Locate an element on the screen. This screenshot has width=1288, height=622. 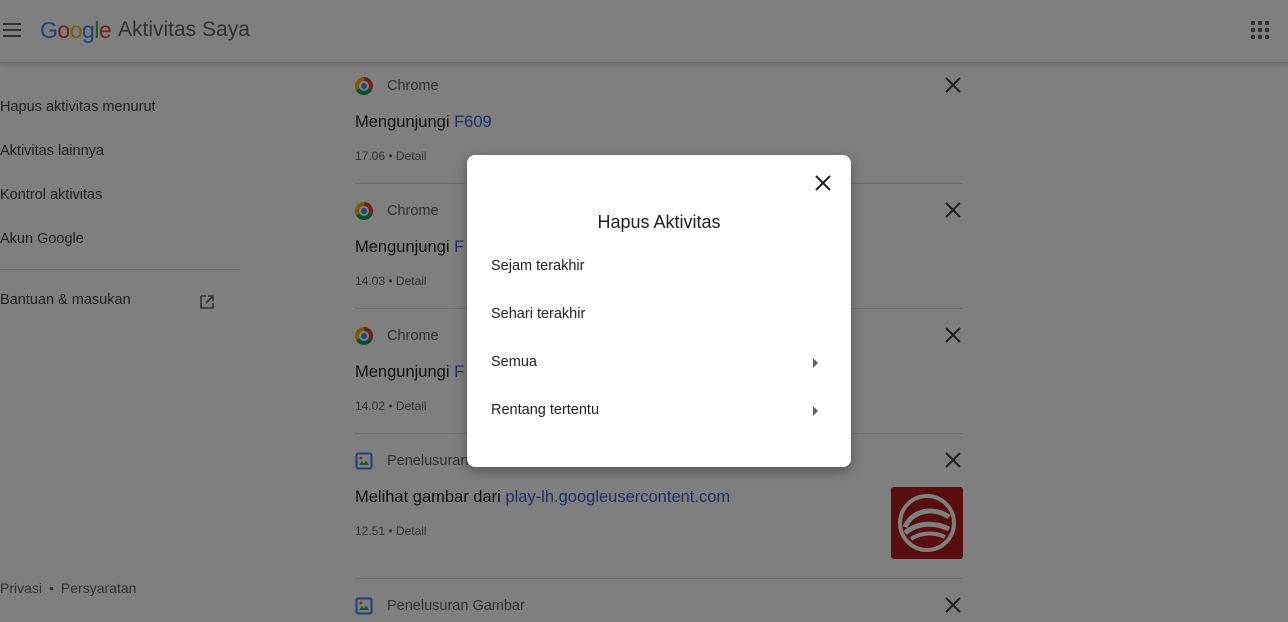
dialog-close-icon is located at coordinates (823, 183).